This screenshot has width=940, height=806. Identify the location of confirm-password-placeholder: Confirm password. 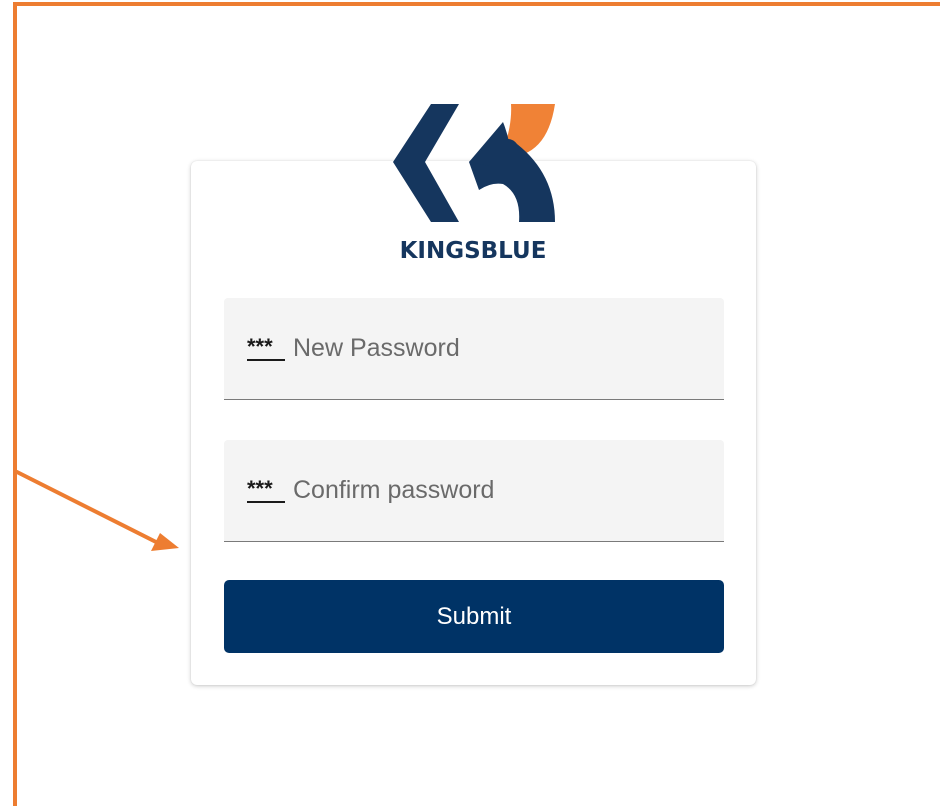
(394, 490).